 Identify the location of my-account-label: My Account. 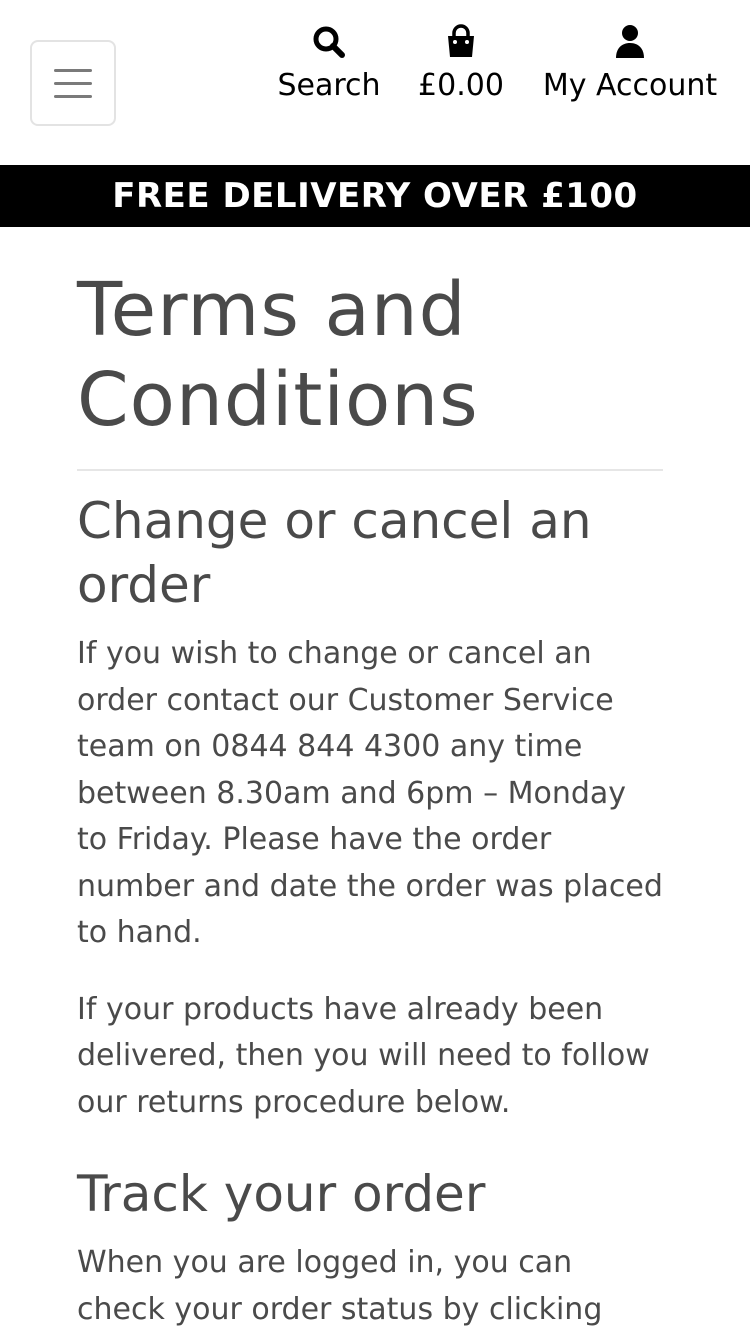
(630, 85).